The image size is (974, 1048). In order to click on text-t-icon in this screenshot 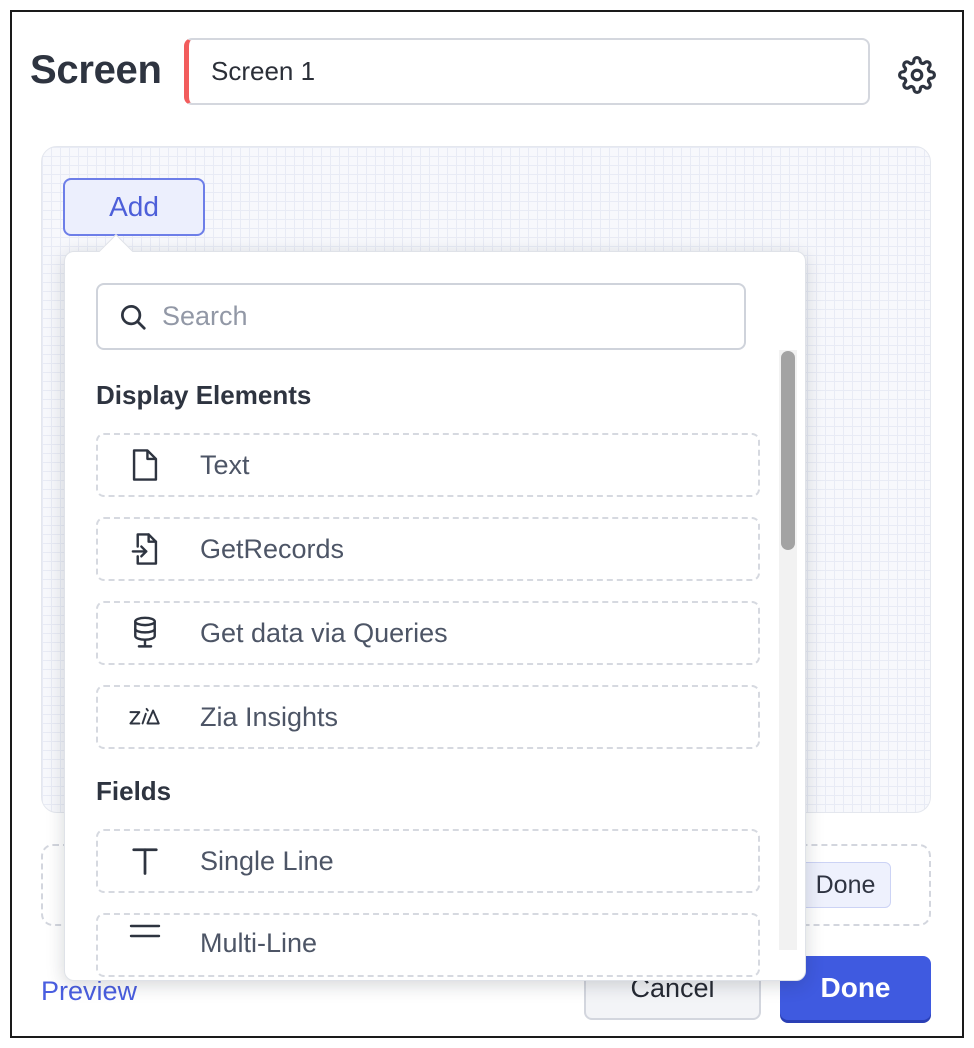, I will do `click(145, 861)`.